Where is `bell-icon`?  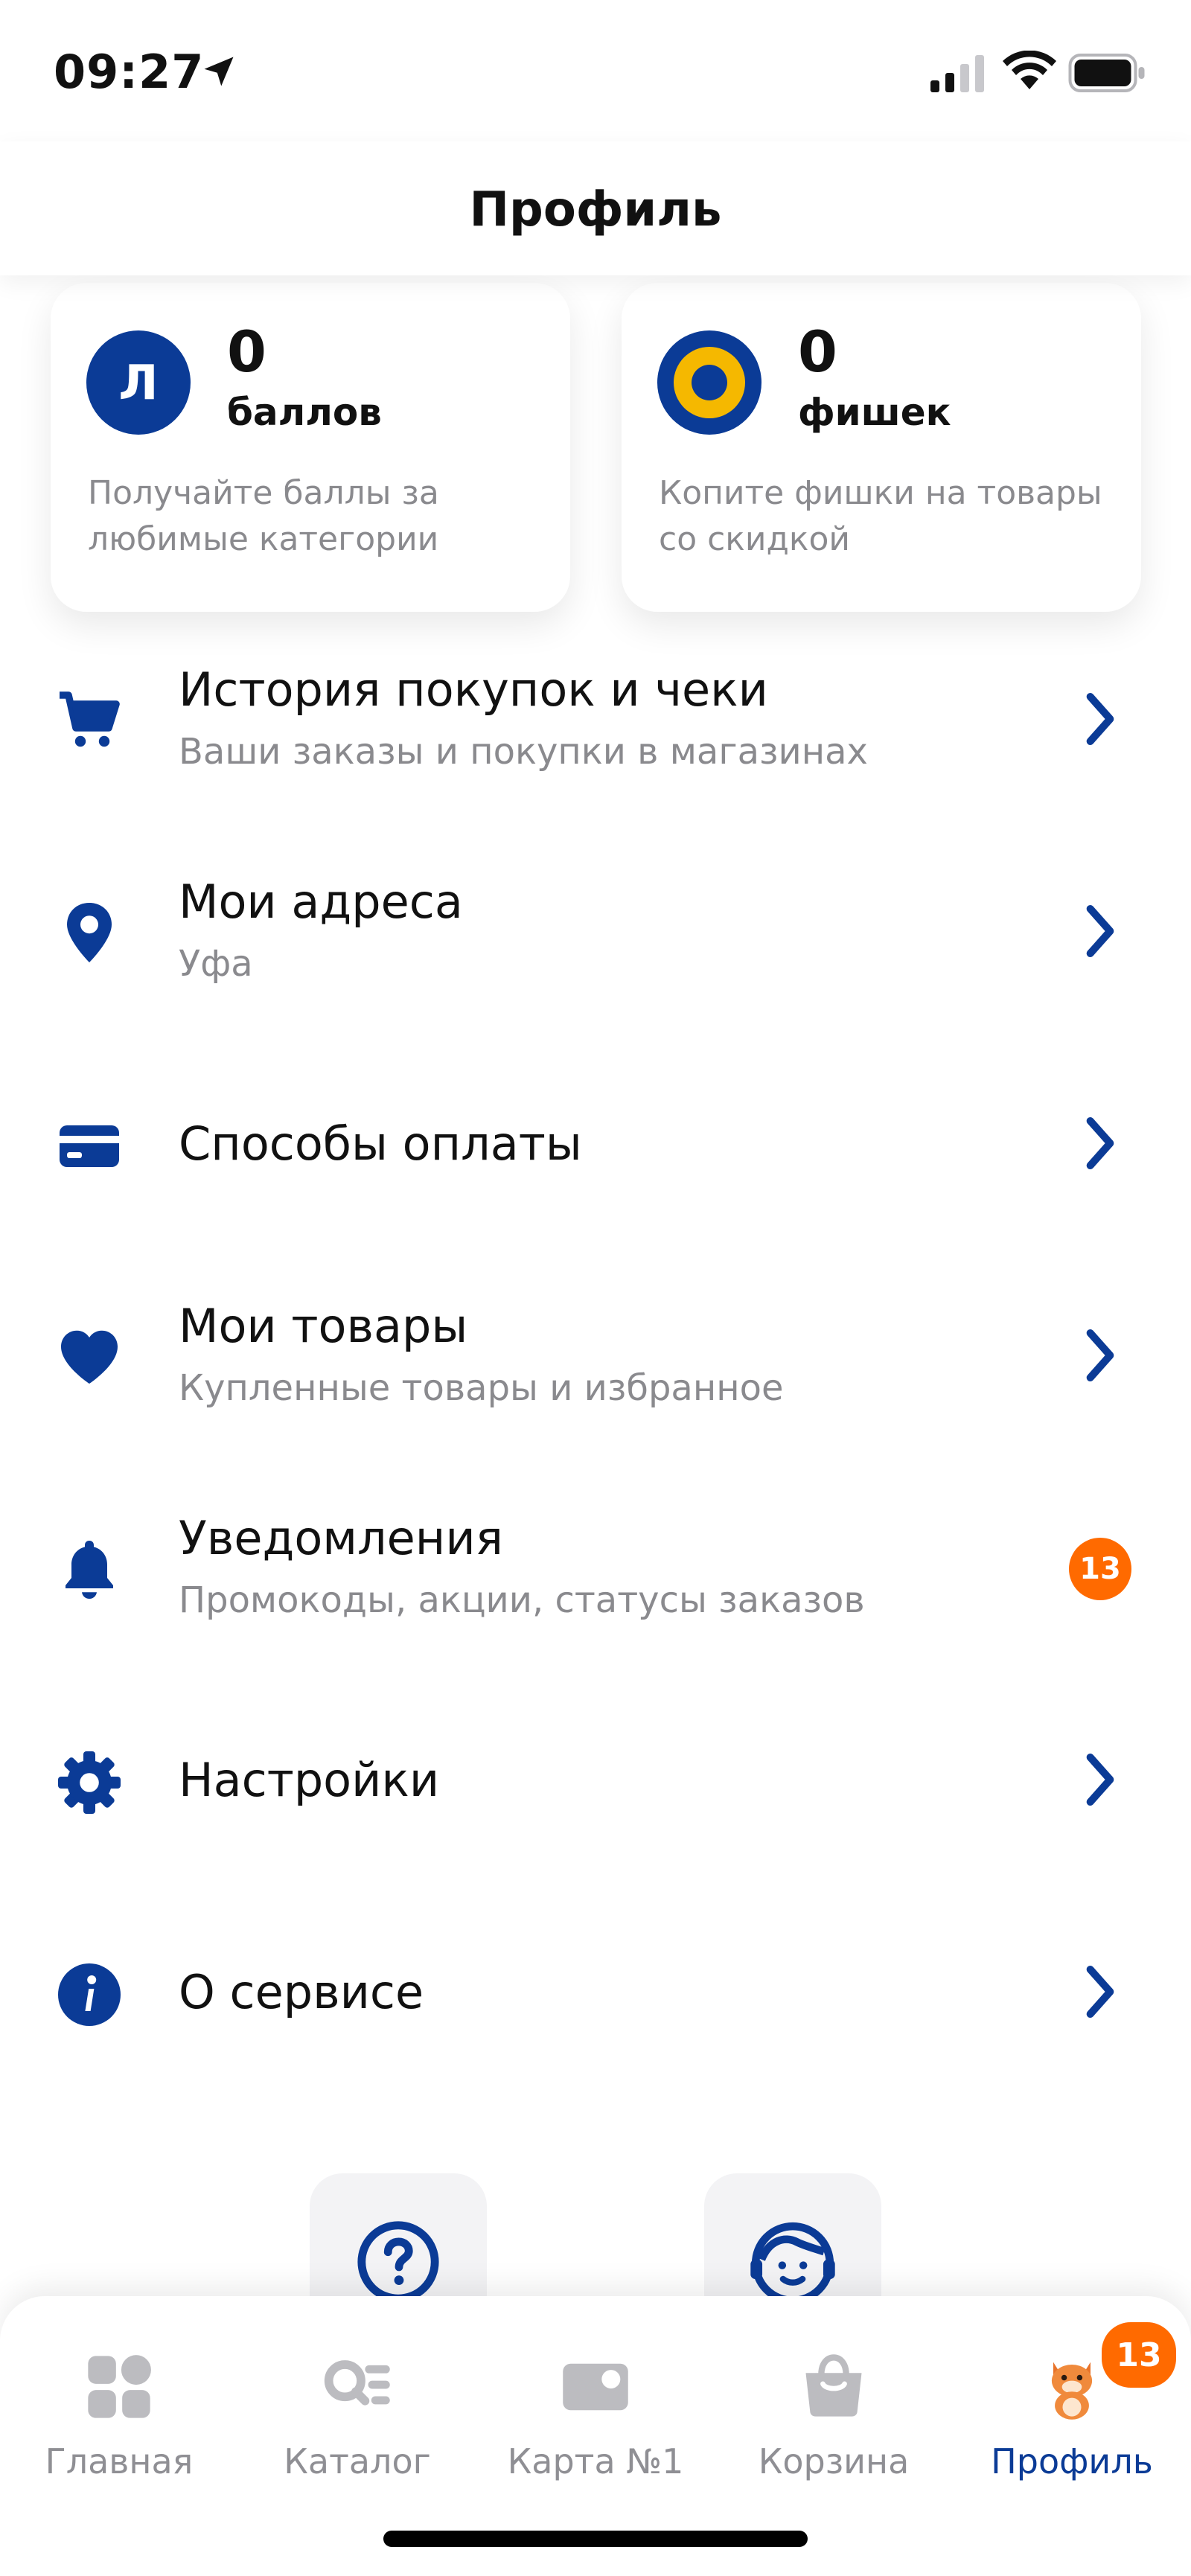
bell-icon is located at coordinates (89, 1570).